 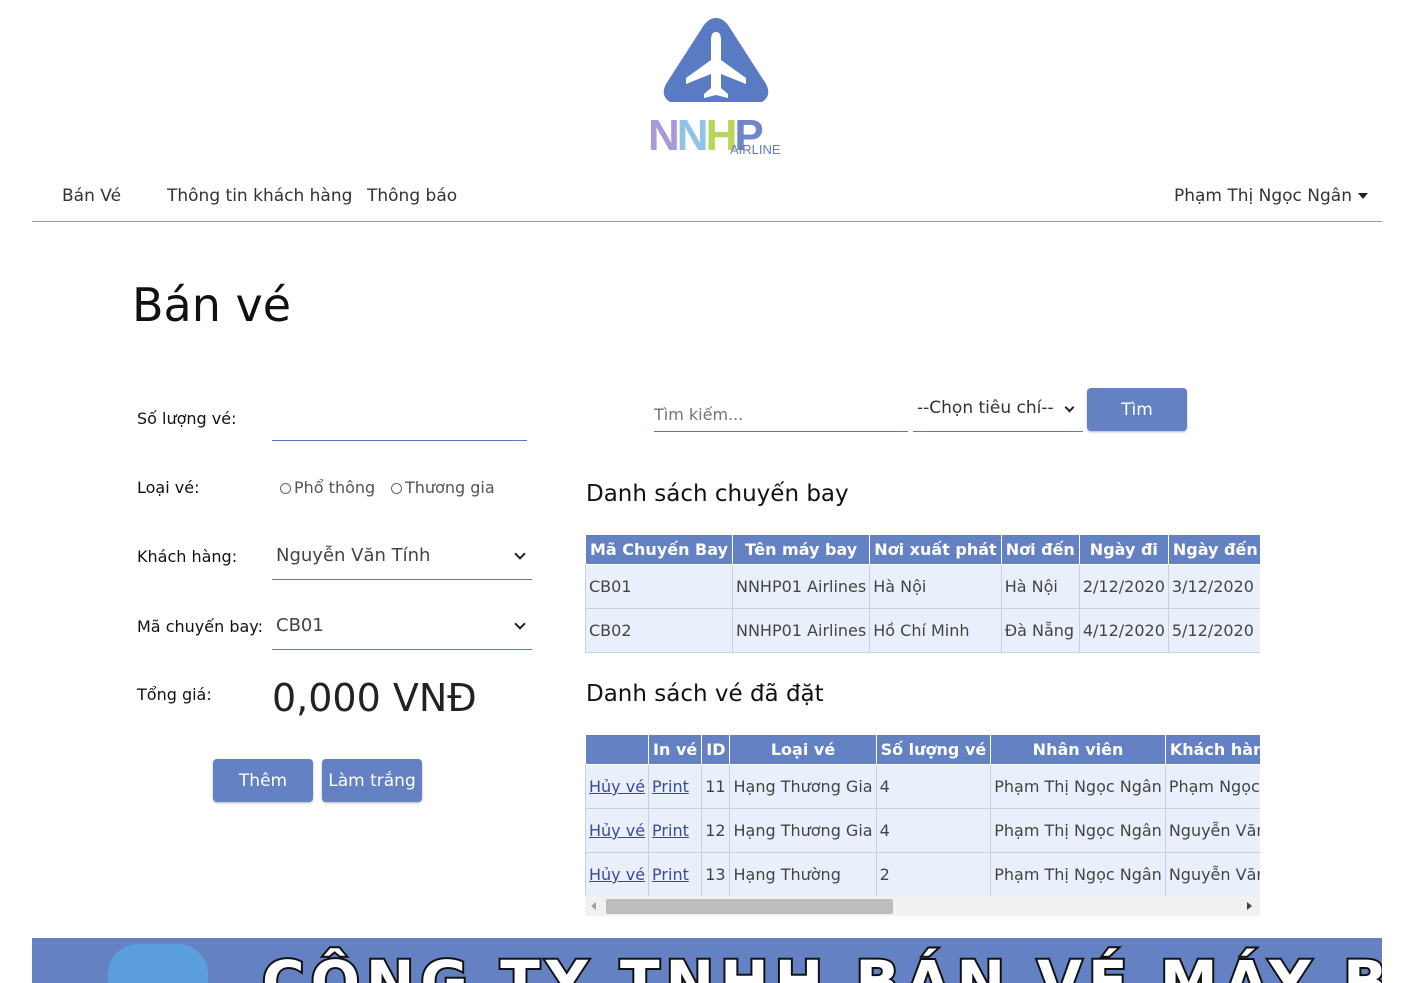 I want to click on radio-business: Thương gia, so click(x=443, y=487).